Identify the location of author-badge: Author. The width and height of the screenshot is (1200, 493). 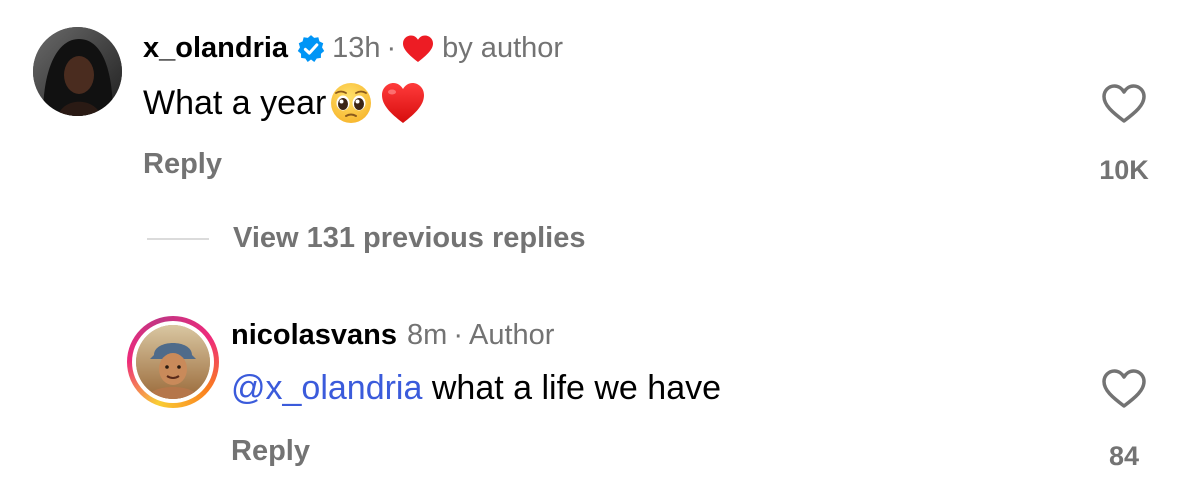
(512, 335).